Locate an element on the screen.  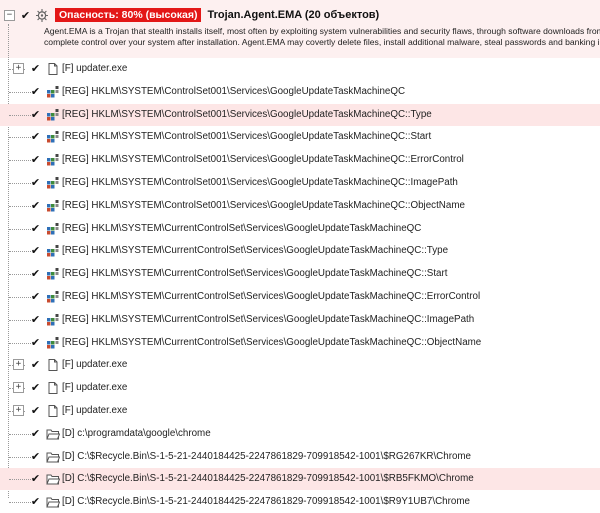
severity-badge: Опасность: 80% (высокая) is located at coordinates (128, 15).